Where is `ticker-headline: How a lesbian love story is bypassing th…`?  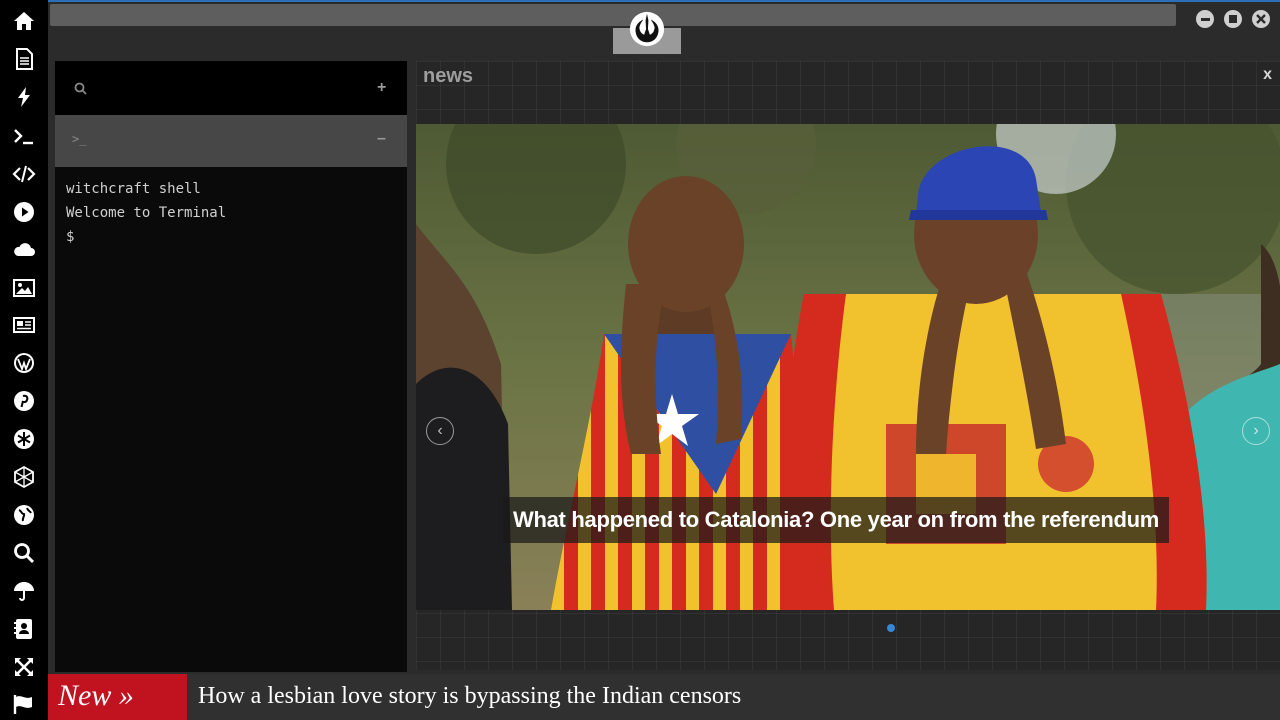 ticker-headline: How a lesbian love story is bypassing th… is located at coordinates (469, 697).